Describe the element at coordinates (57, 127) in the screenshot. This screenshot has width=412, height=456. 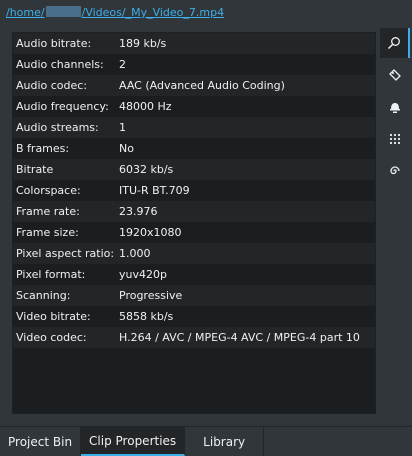
I see `property-key: Audio streams:` at that location.